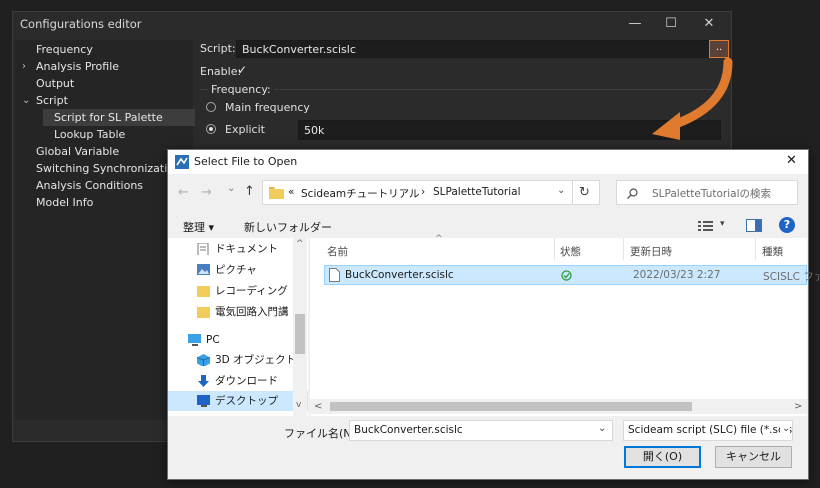  I want to click on tree-item-switching-synchronization: Switching Synchronization, so click(108, 168).